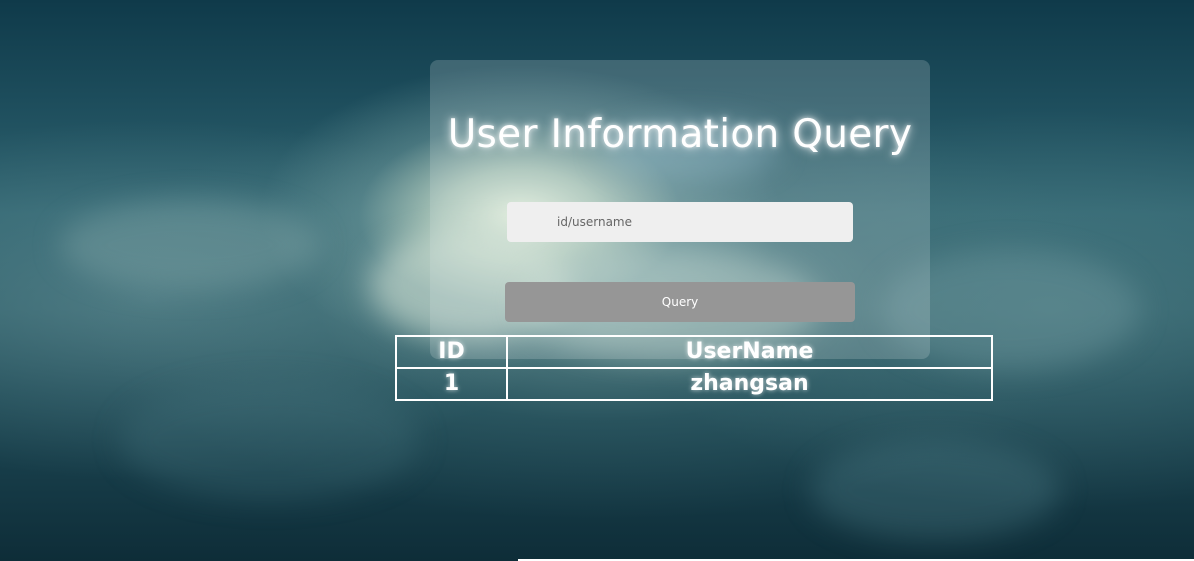 The width and height of the screenshot is (1194, 561). Describe the element at coordinates (451, 384) in the screenshot. I see `table-cell-id: 1` at that location.